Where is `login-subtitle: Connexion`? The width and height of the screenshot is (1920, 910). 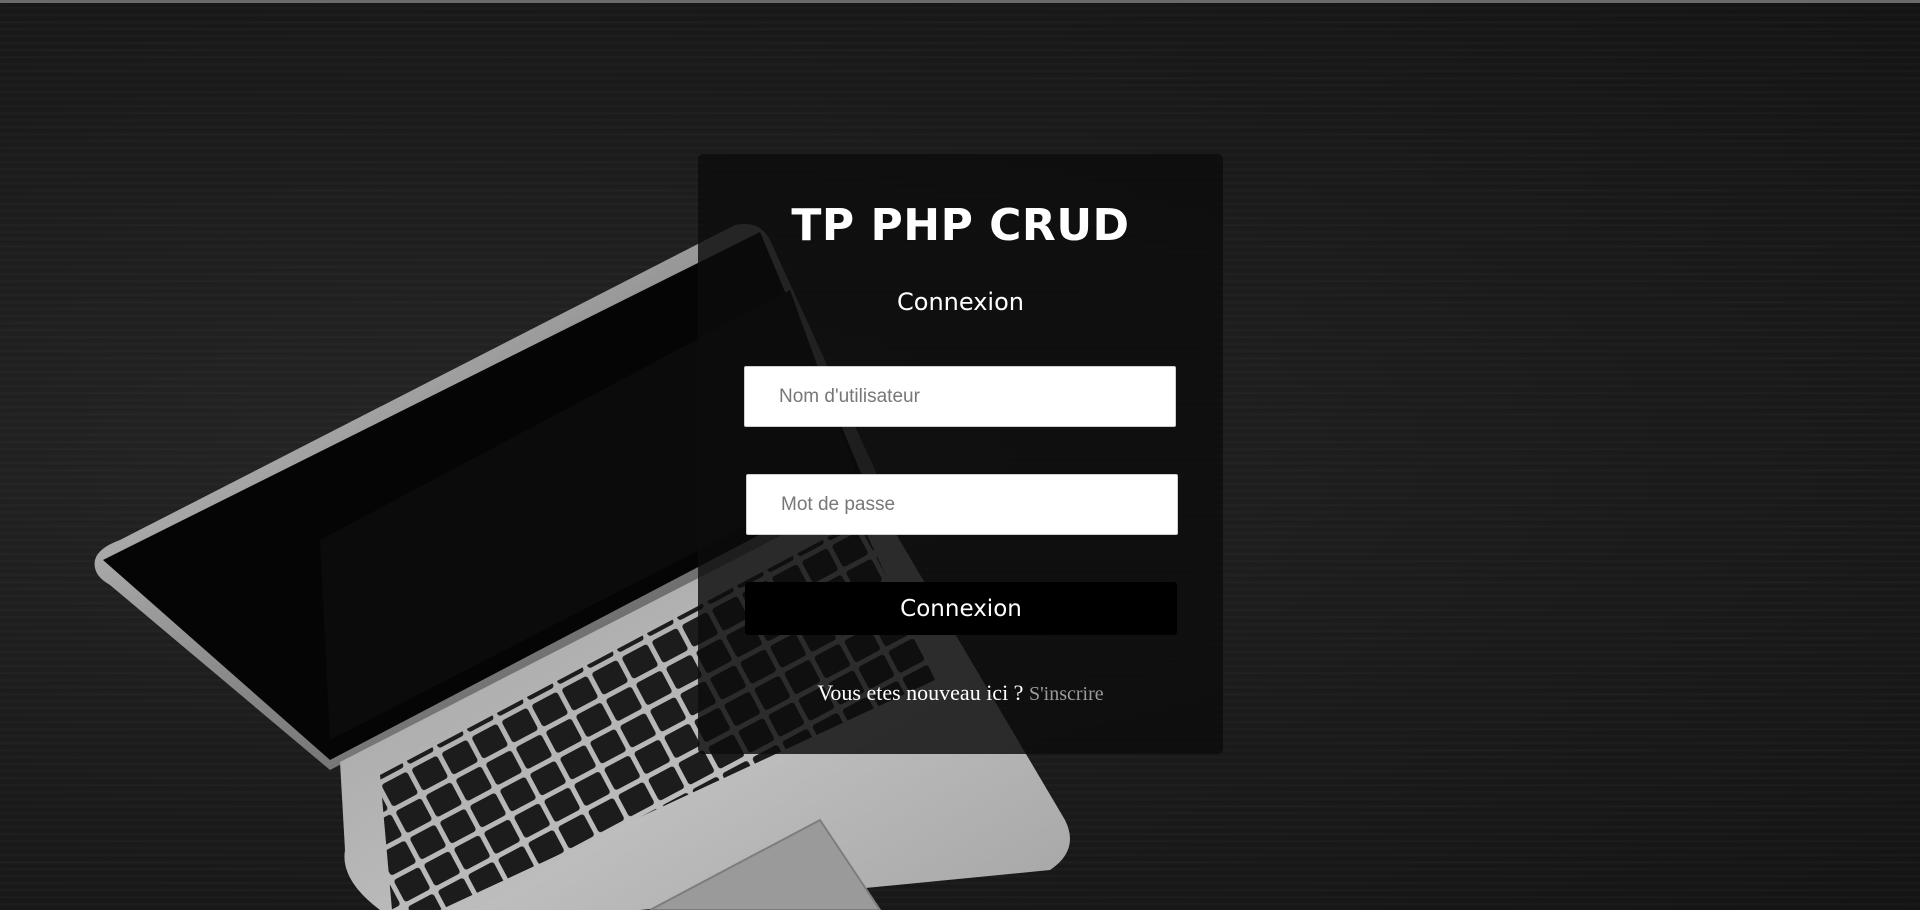 login-subtitle: Connexion is located at coordinates (960, 302).